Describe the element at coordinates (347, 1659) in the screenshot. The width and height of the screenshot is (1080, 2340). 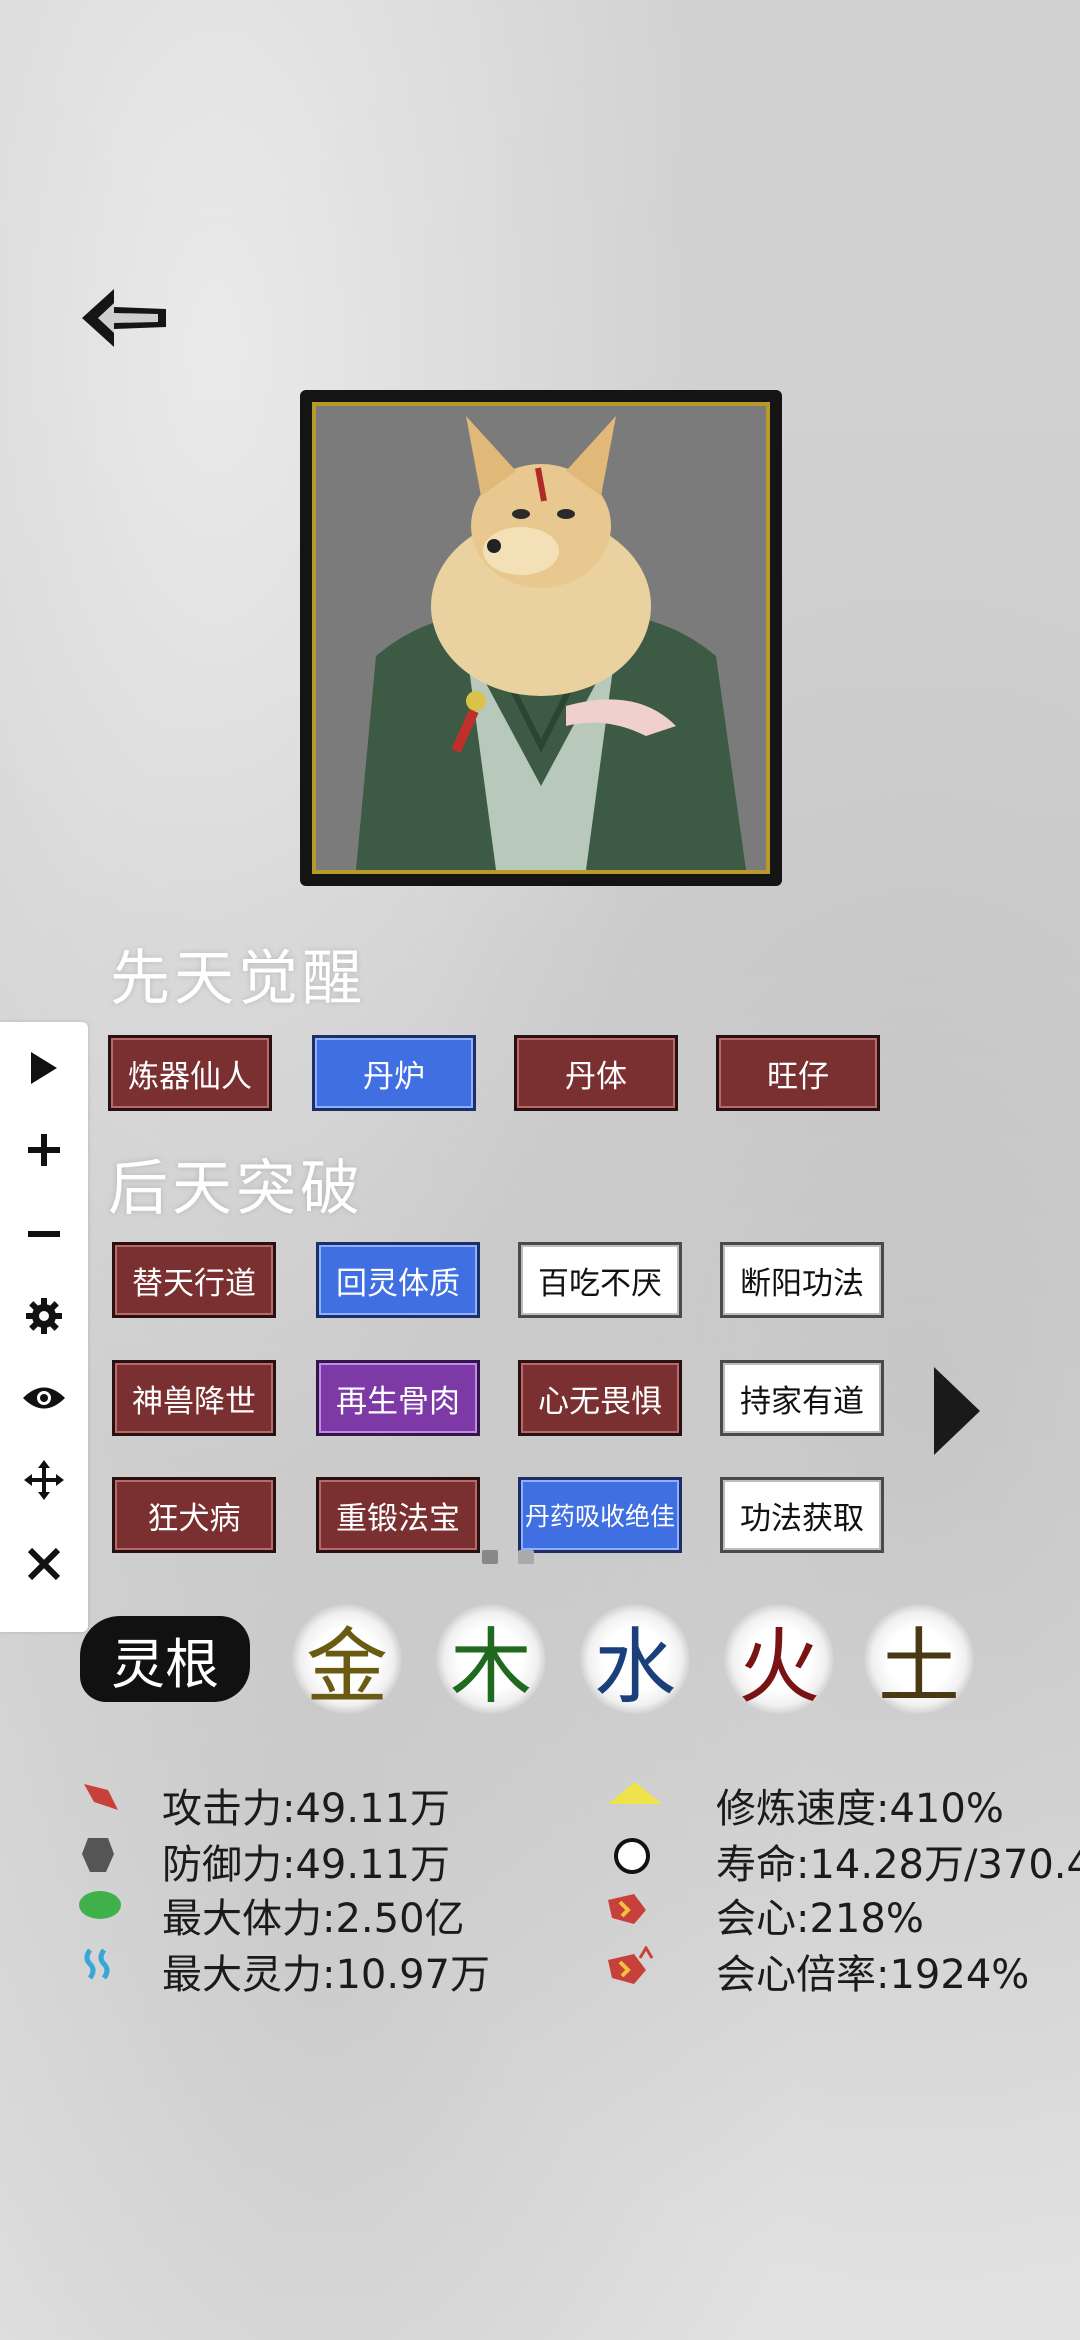
I see `spirit-root-element: 金` at that location.